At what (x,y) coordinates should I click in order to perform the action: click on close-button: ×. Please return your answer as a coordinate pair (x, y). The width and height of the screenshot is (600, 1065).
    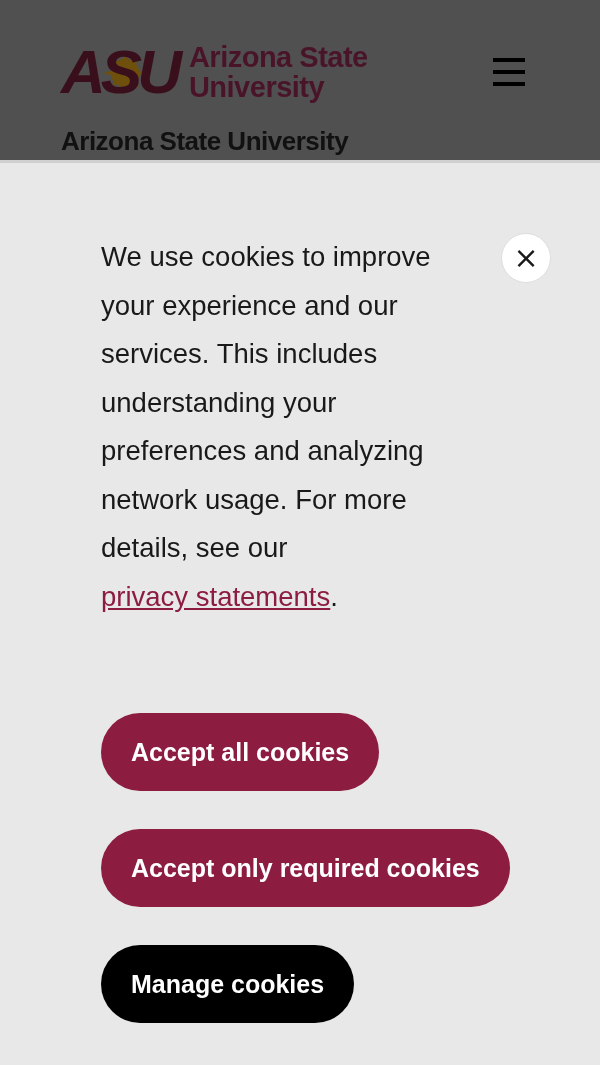
    Looking at the image, I should click on (526, 258).